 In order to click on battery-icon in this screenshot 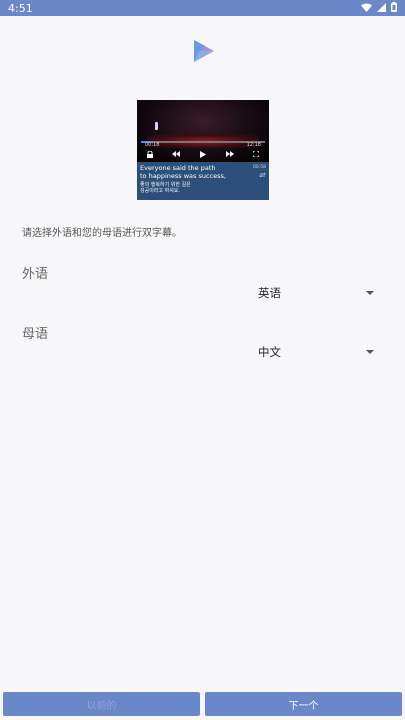, I will do `click(394, 8)`.